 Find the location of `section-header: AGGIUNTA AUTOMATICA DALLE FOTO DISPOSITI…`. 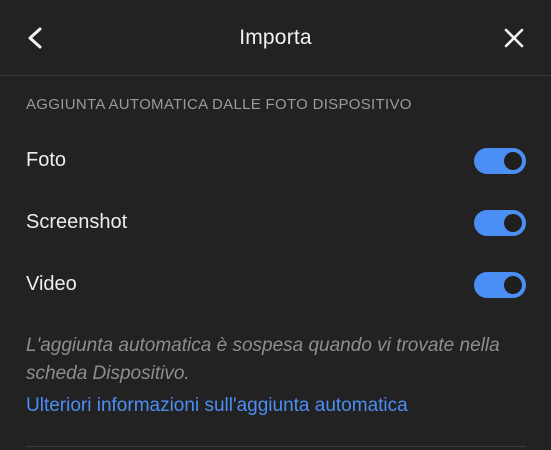

section-header: AGGIUNTA AUTOMATICA DALLE FOTO DISPOSITI… is located at coordinates (219, 104).